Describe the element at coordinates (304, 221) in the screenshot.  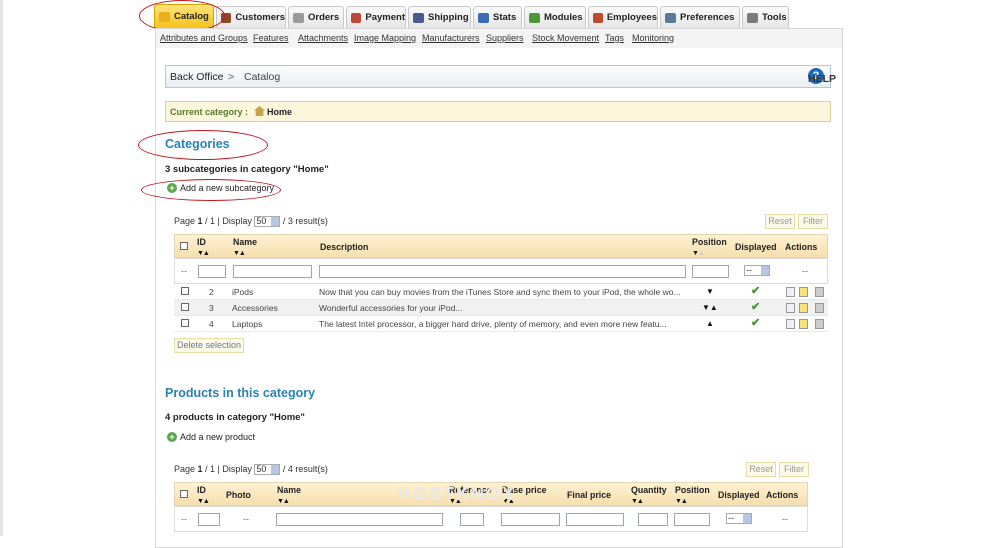
I see `pager-suffix: / 3 result(s)` at that location.